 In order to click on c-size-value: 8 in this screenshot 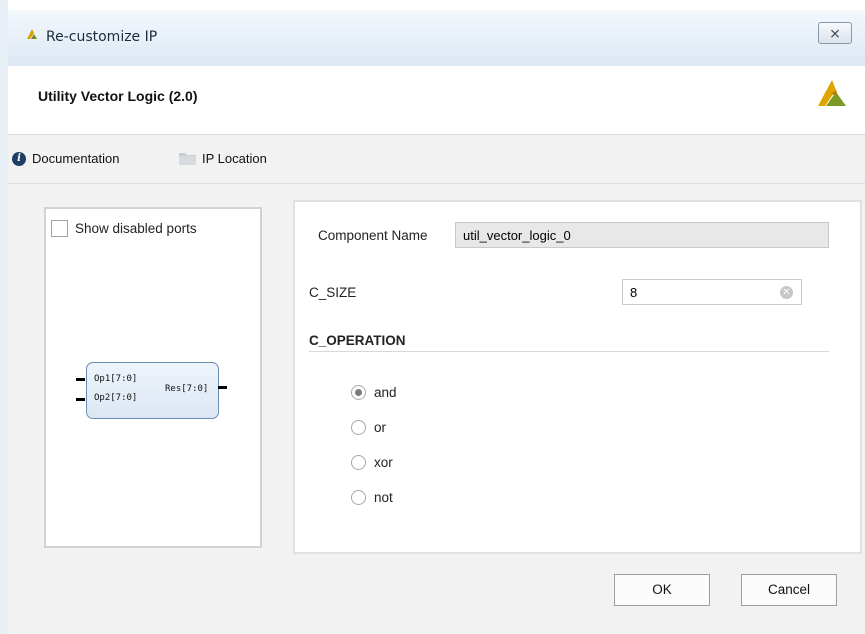, I will do `click(634, 292)`.